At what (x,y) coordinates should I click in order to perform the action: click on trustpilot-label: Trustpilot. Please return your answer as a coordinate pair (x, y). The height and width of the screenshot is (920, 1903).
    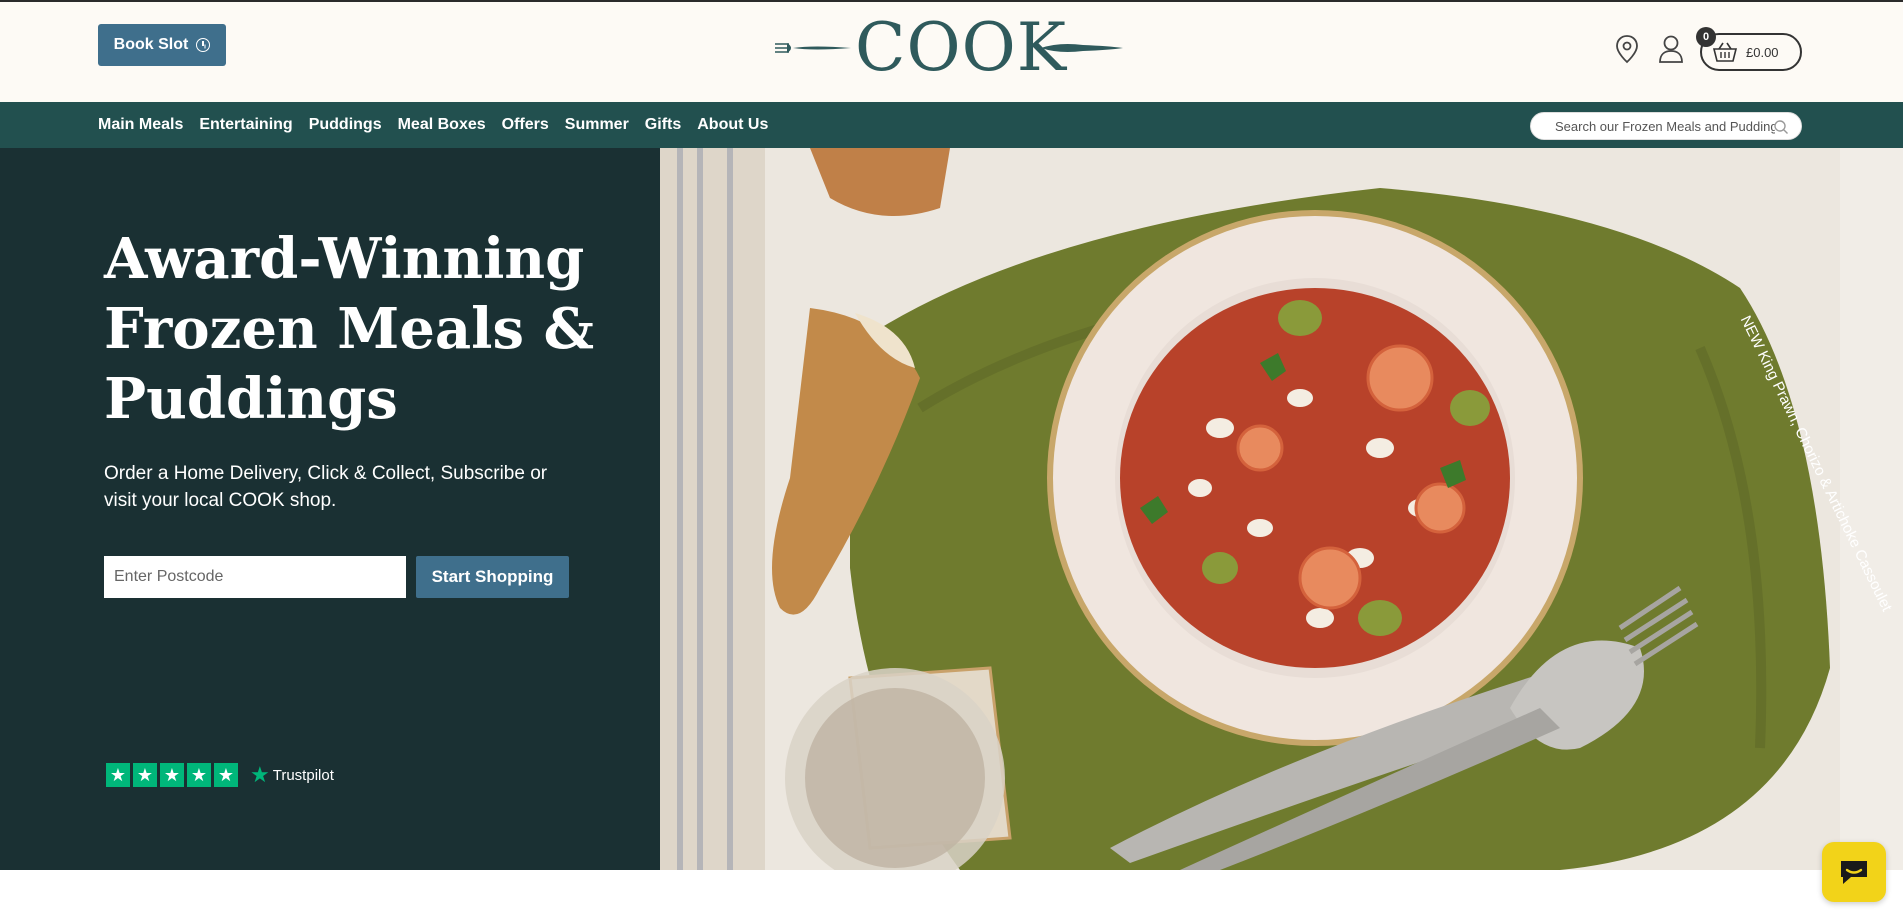
    Looking at the image, I should click on (303, 775).